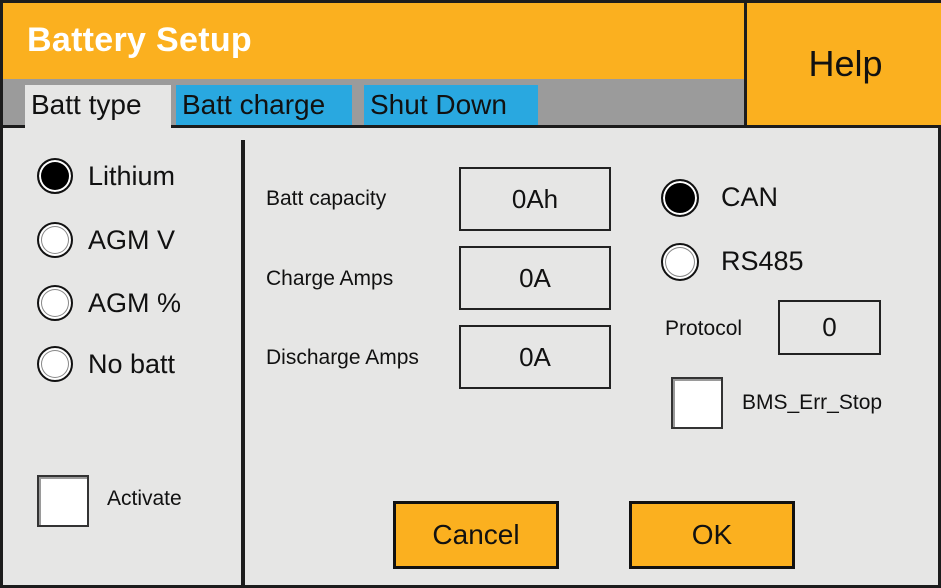 Image resolution: width=941 pixels, height=588 pixels. What do you see at coordinates (132, 364) in the screenshot?
I see `radio-no-batt-label: No batt` at bounding box center [132, 364].